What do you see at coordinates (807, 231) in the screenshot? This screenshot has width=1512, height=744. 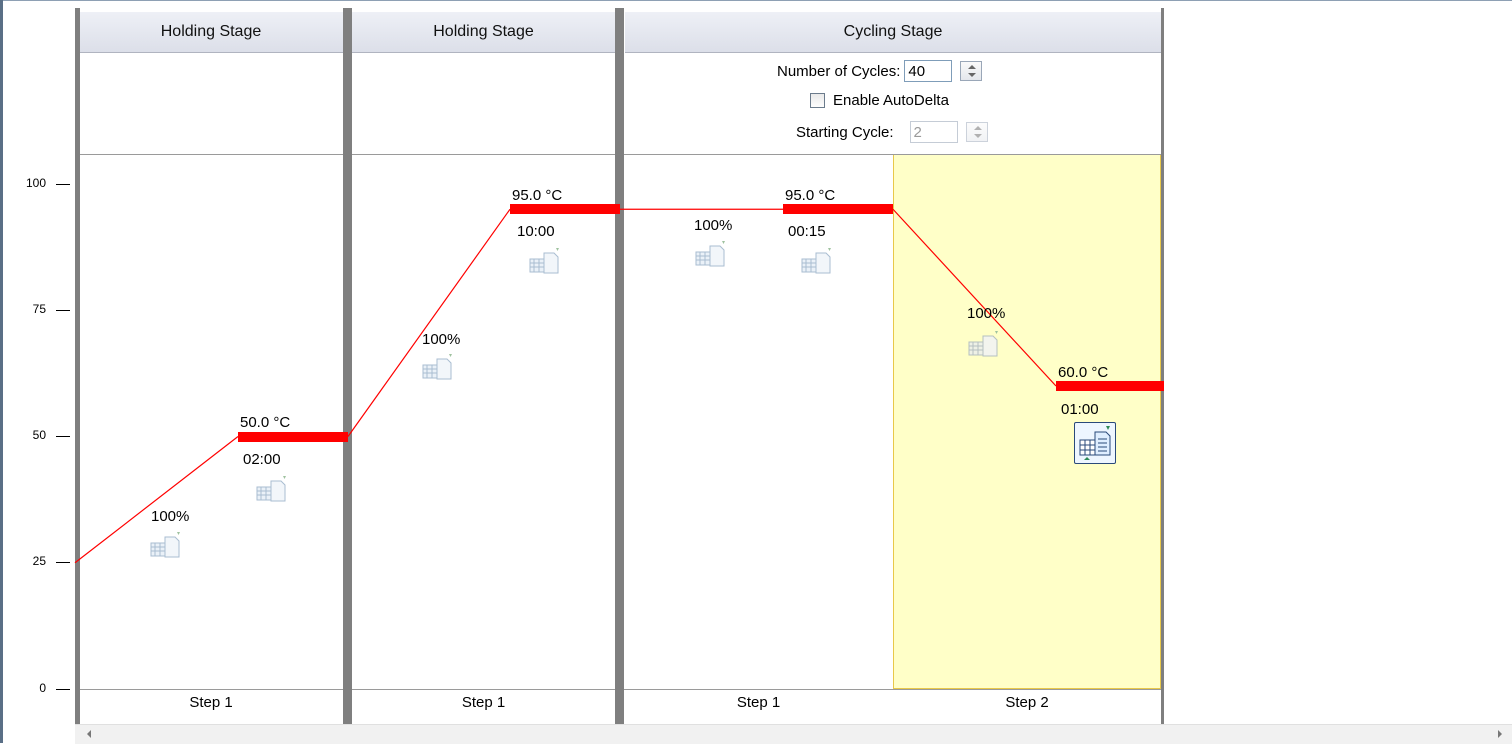 I see `step-time: 00:15` at bounding box center [807, 231].